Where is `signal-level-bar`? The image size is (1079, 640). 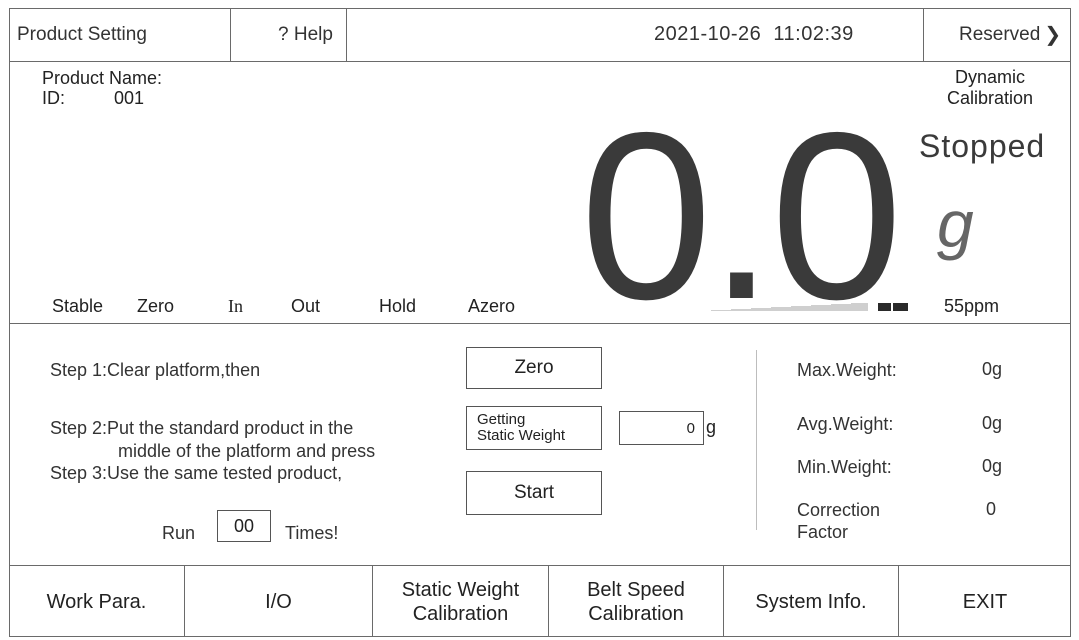
signal-level-bar is located at coordinates (809, 307).